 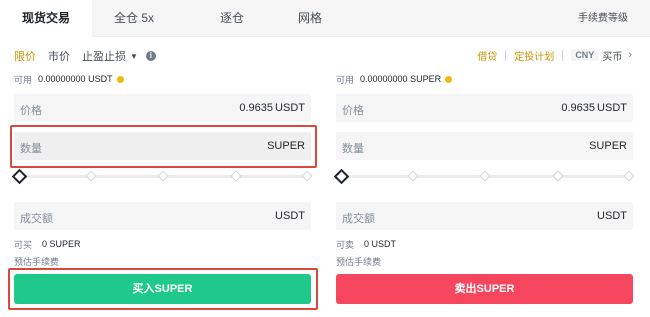 What do you see at coordinates (603, 18) in the screenshot?
I see `fee-level-link: 手续费等级` at bounding box center [603, 18].